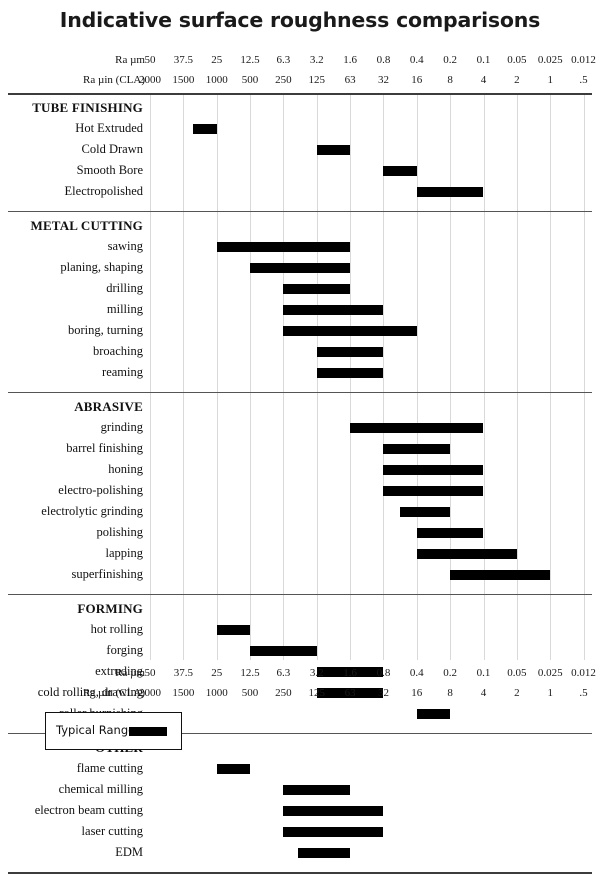  I want to click on legend: Typical Range, so click(113, 731).